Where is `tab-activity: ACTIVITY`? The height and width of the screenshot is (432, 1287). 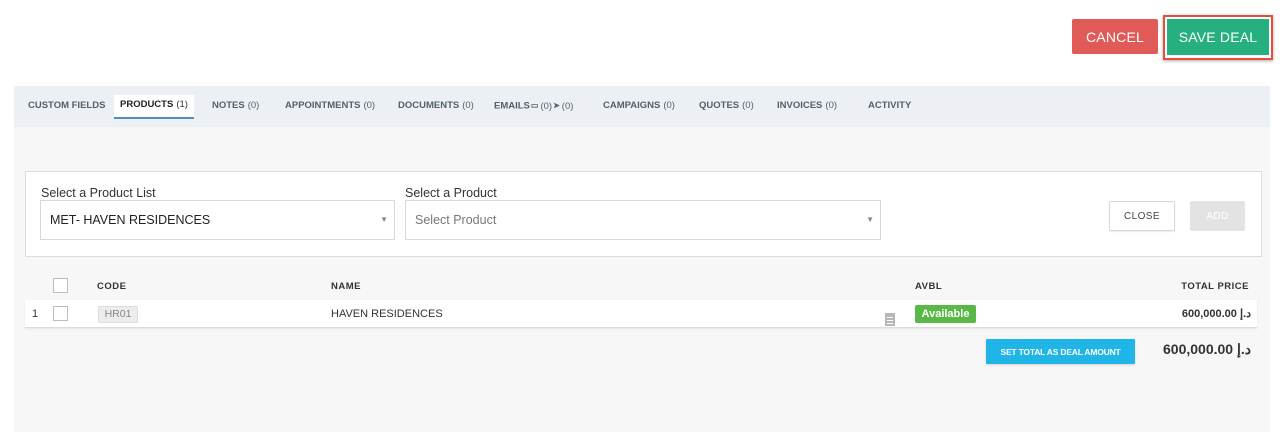
tab-activity: ACTIVITY is located at coordinates (889, 102).